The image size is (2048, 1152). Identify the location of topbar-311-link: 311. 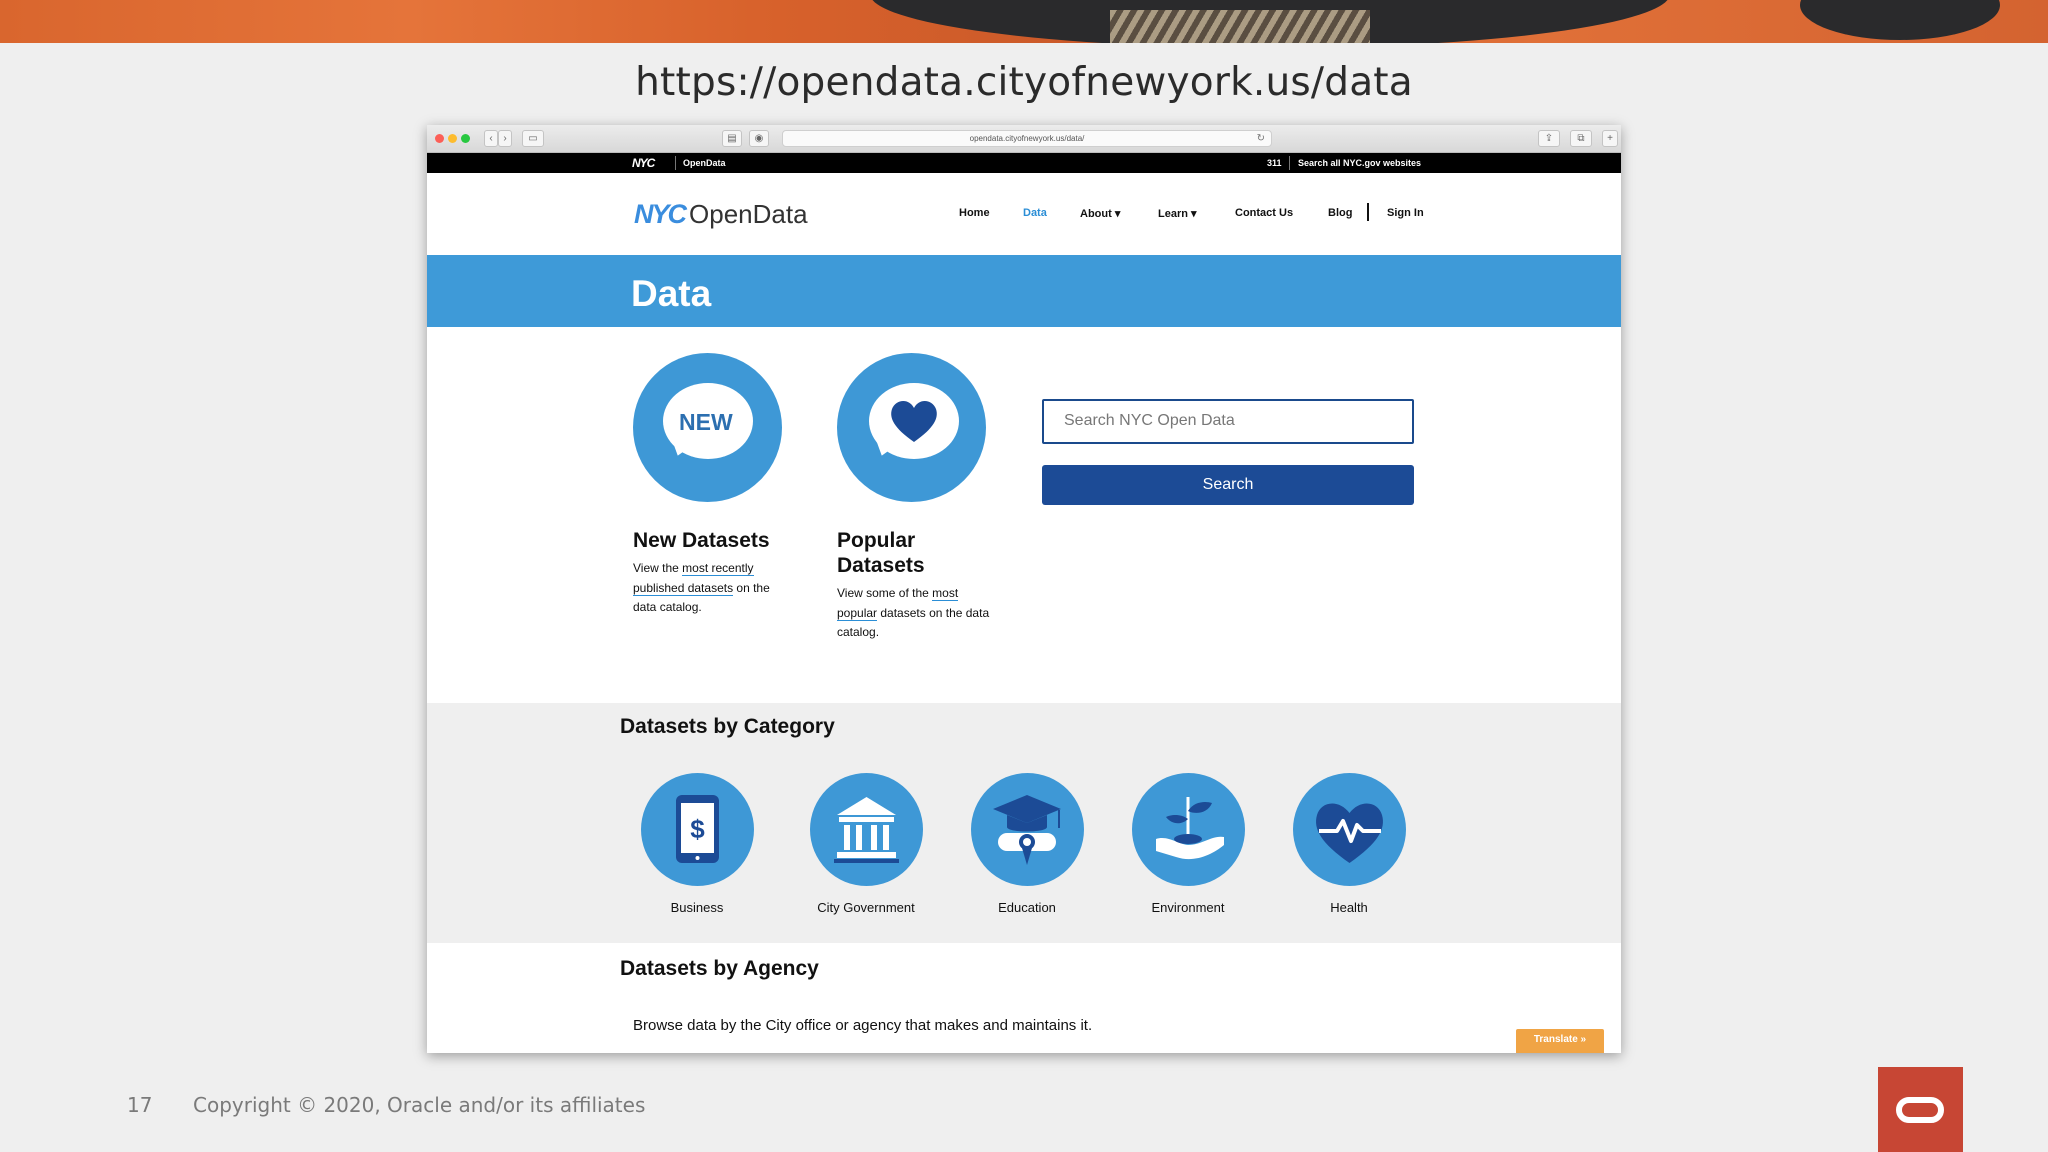
(1274, 163).